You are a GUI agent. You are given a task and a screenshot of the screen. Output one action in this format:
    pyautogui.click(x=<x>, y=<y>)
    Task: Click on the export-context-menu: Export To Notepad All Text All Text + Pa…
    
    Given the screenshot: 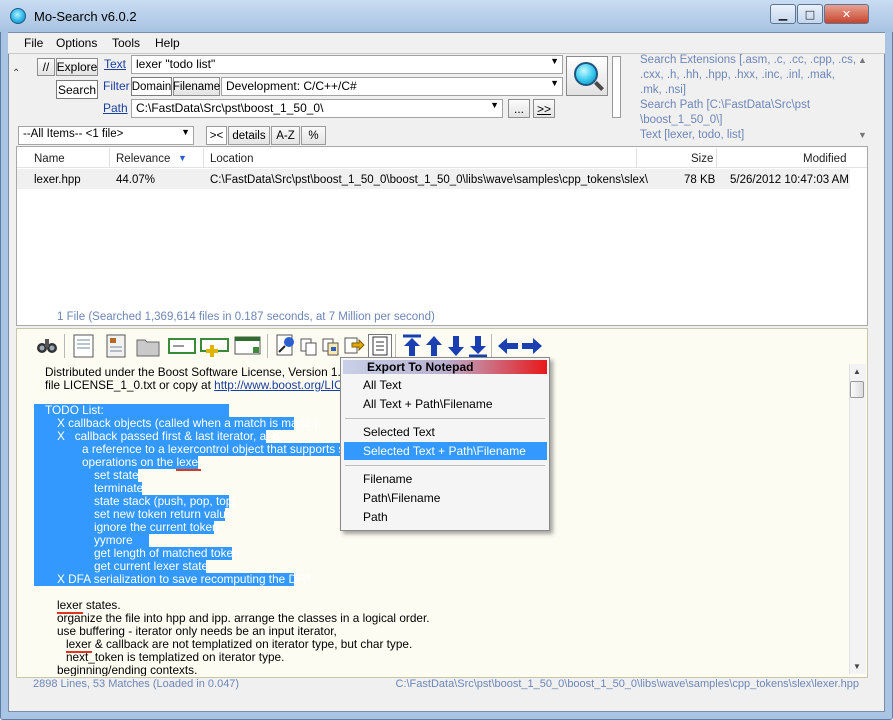 What is the action you would take?
    pyautogui.click(x=445, y=444)
    